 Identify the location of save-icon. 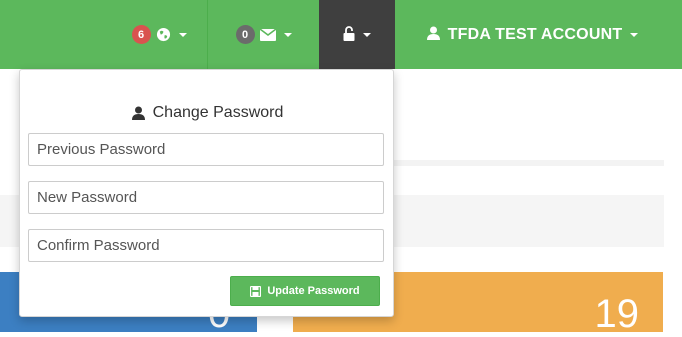
(256, 291).